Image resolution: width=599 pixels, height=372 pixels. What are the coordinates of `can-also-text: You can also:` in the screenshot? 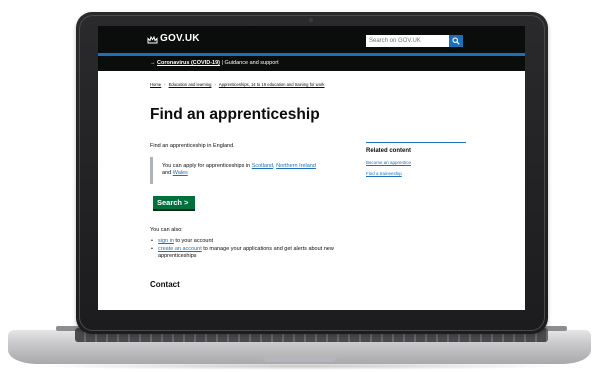 It's located at (166, 230).